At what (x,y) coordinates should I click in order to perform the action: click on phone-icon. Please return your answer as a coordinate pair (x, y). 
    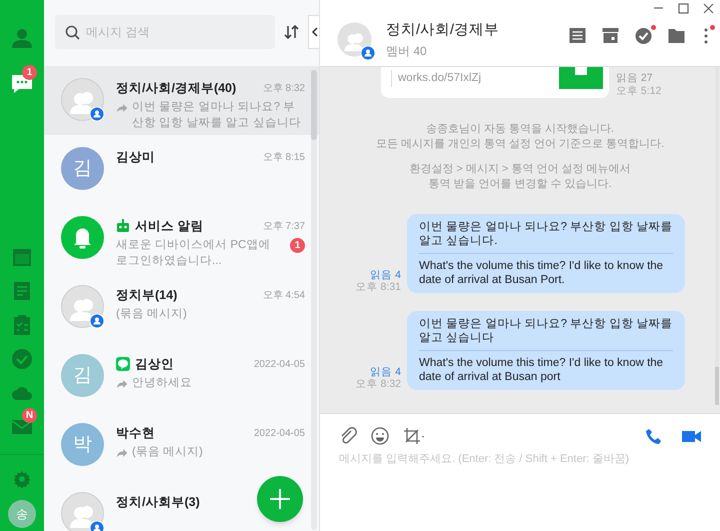
    Looking at the image, I should click on (653, 436).